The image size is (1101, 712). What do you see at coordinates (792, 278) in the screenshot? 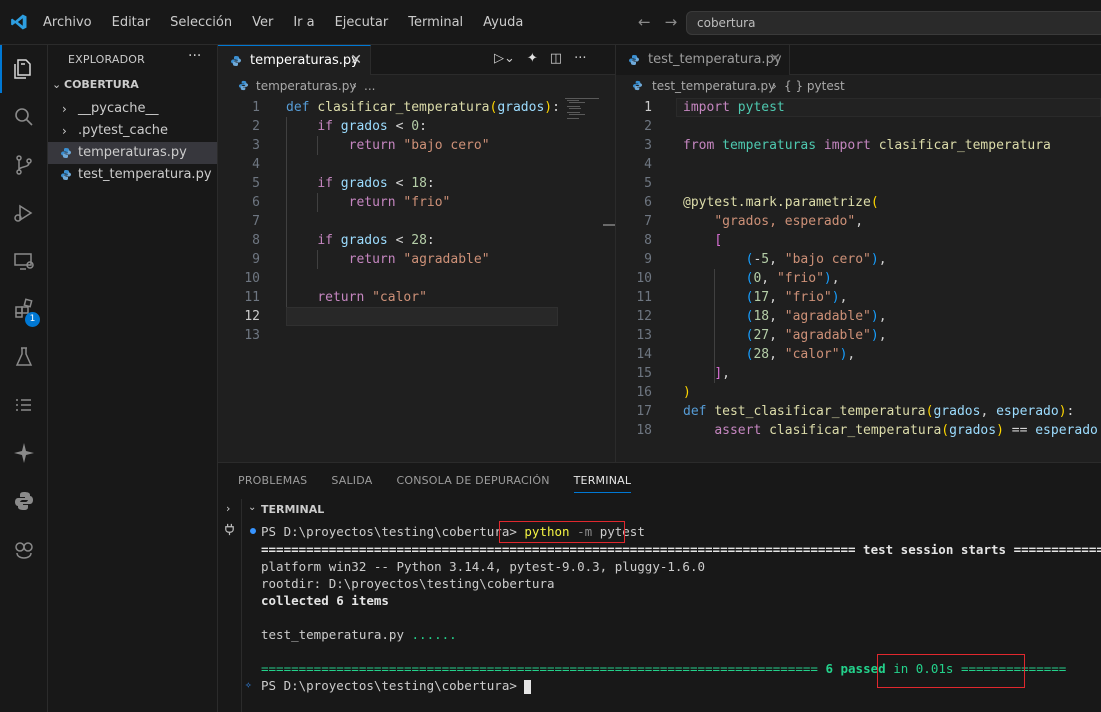
I see `code-line: (0, "frio"),` at bounding box center [792, 278].